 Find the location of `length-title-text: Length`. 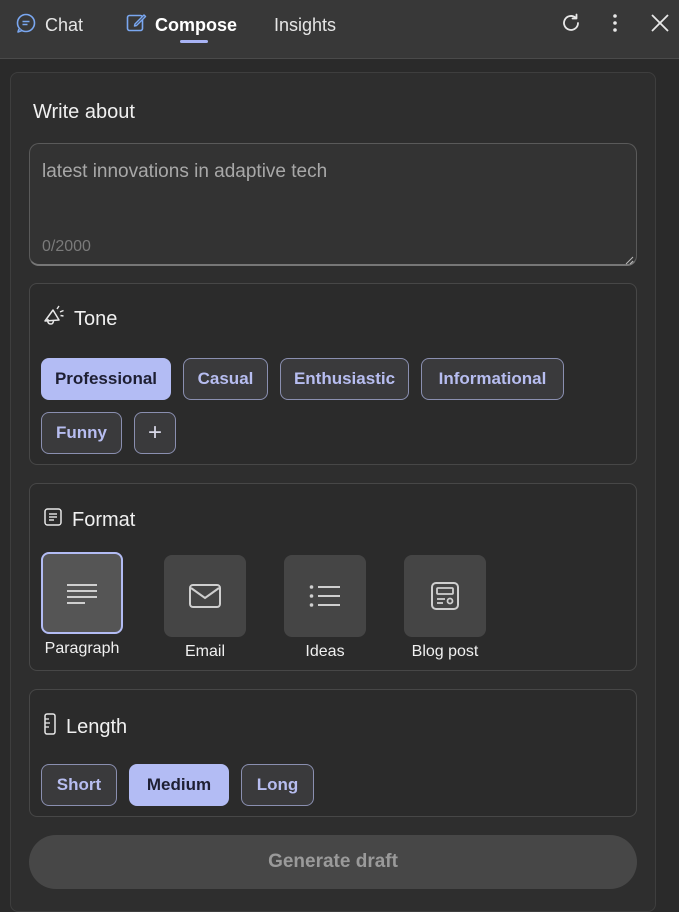

length-title-text: Length is located at coordinates (97, 726).